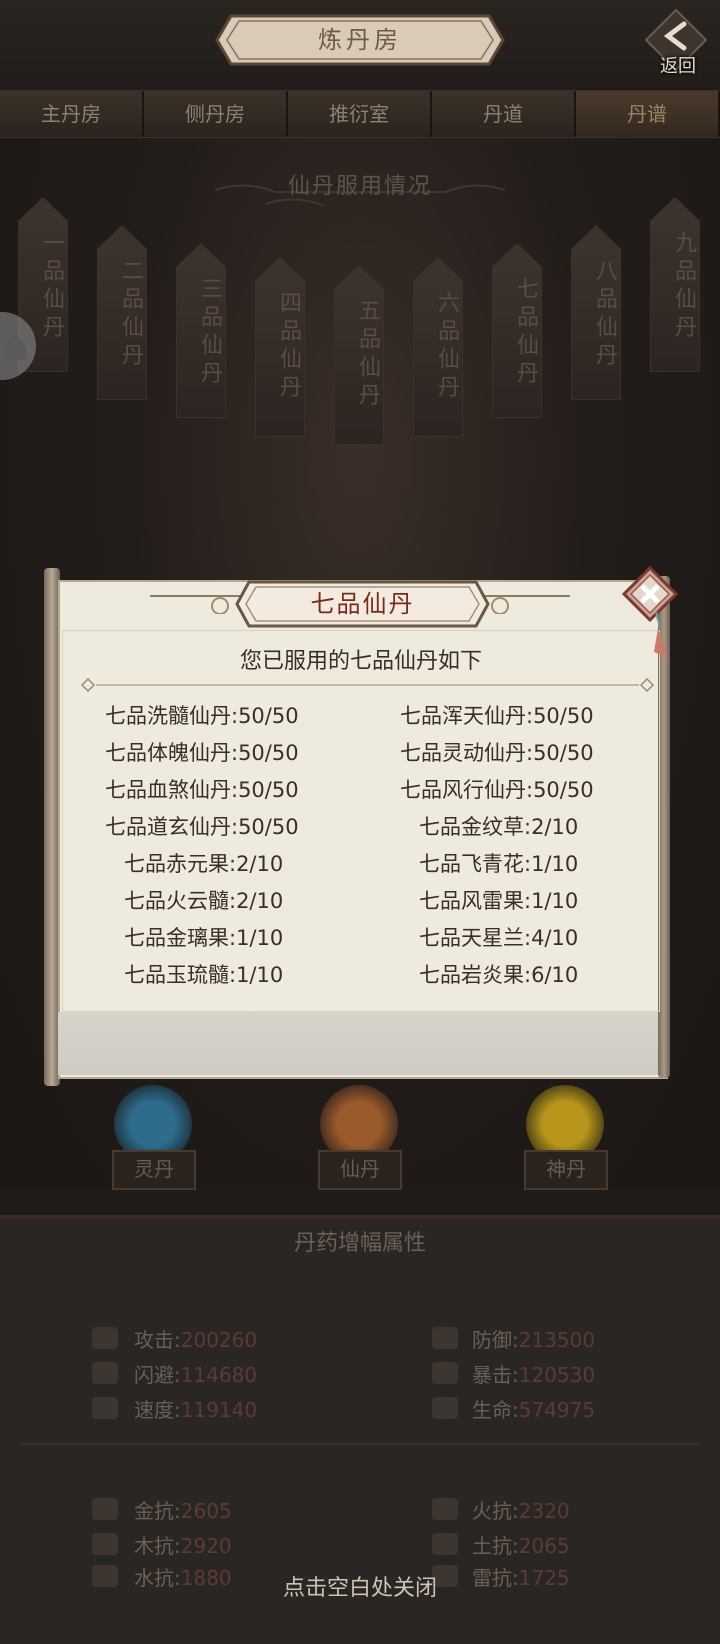  Describe the element at coordinates (157, 1410) in the screenshot. I see `stat-label: 速度:` at that location.